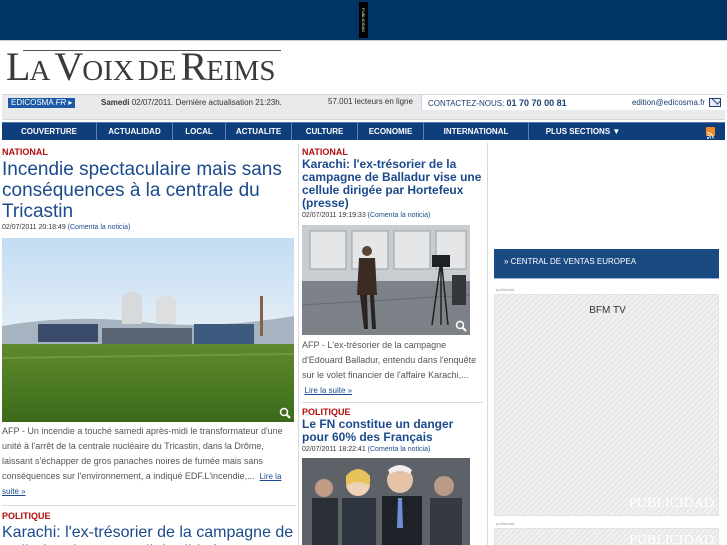  I want to click on edicosma-button: EDICOSMA FR ▸, so click(42, 103).